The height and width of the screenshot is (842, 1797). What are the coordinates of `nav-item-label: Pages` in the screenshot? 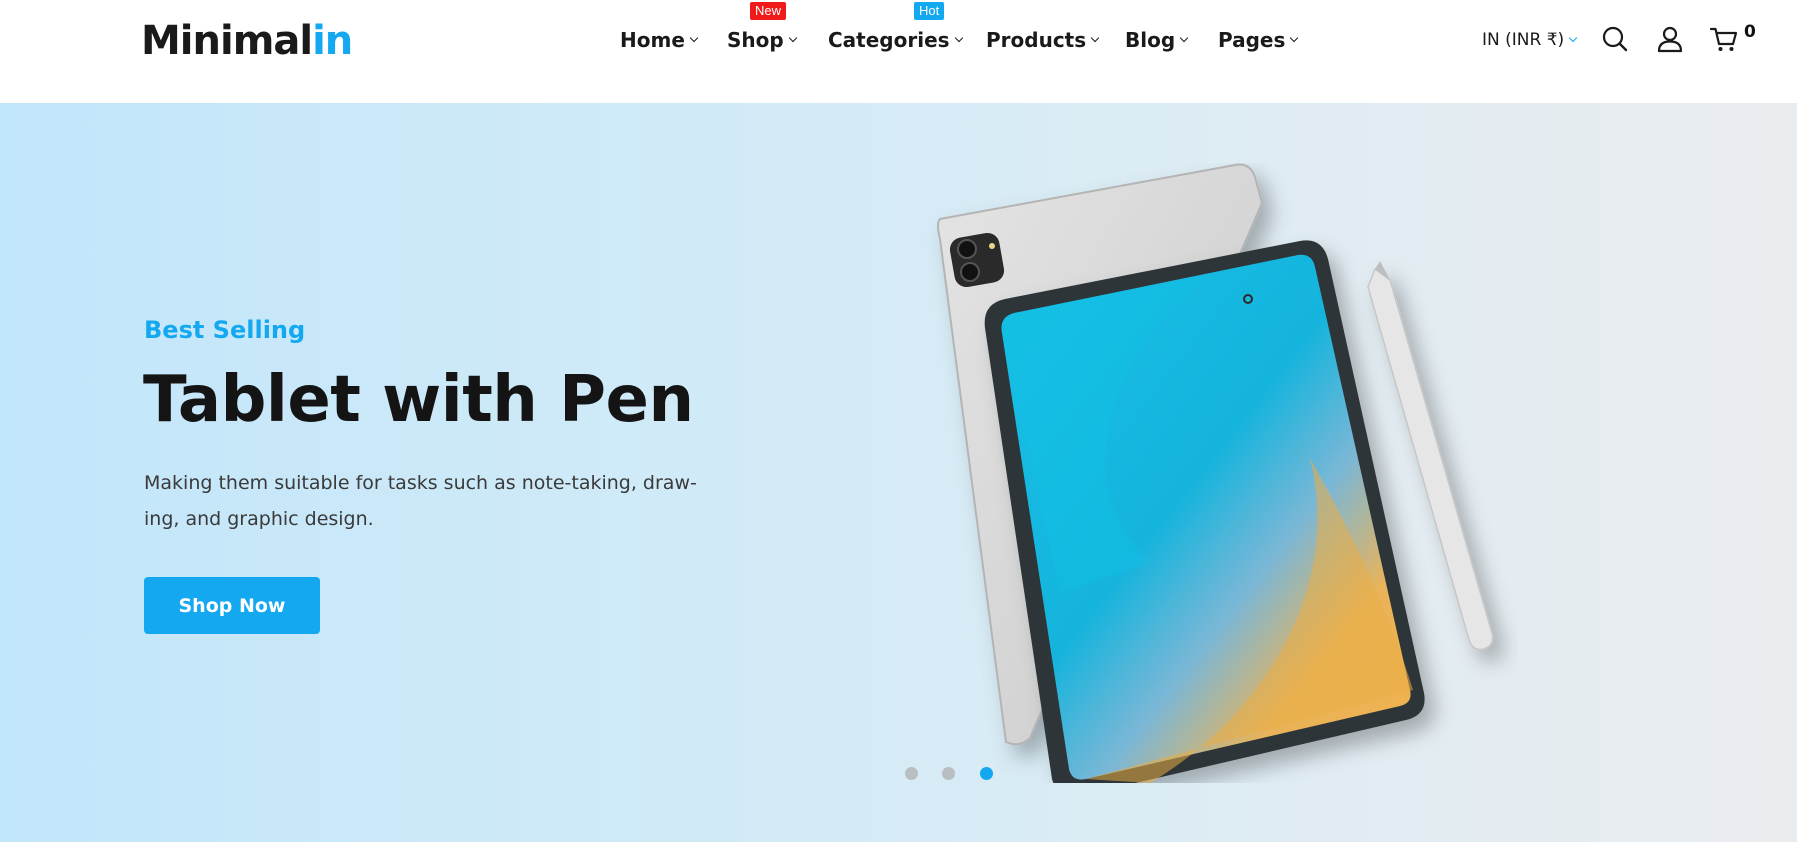 It's located at (1252, 40).